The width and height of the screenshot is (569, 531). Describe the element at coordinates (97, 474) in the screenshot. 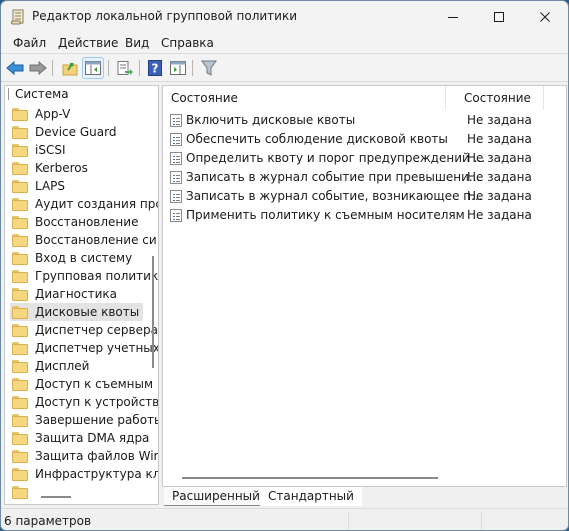

I see `tree-item-label: Инфраструктура кл` at that location.